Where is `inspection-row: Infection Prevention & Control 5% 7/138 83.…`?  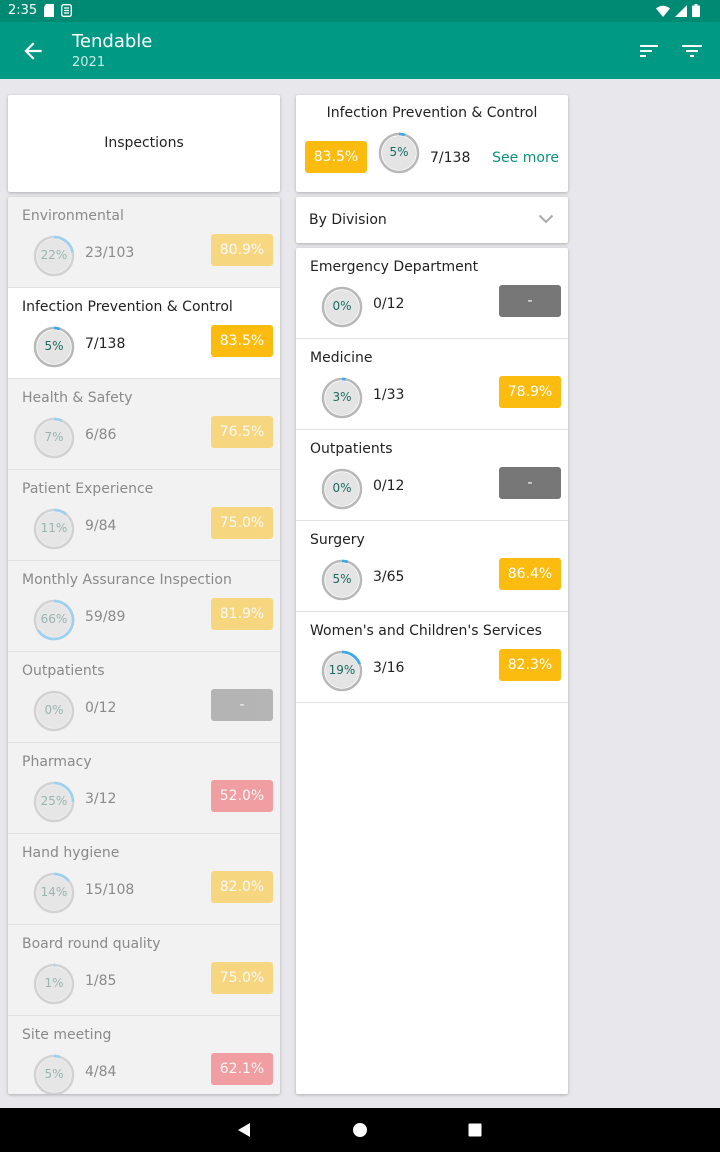 inspection-row: Infection Prevention & Control 5% 7/138 83.… is located at coordinates (144, 333).